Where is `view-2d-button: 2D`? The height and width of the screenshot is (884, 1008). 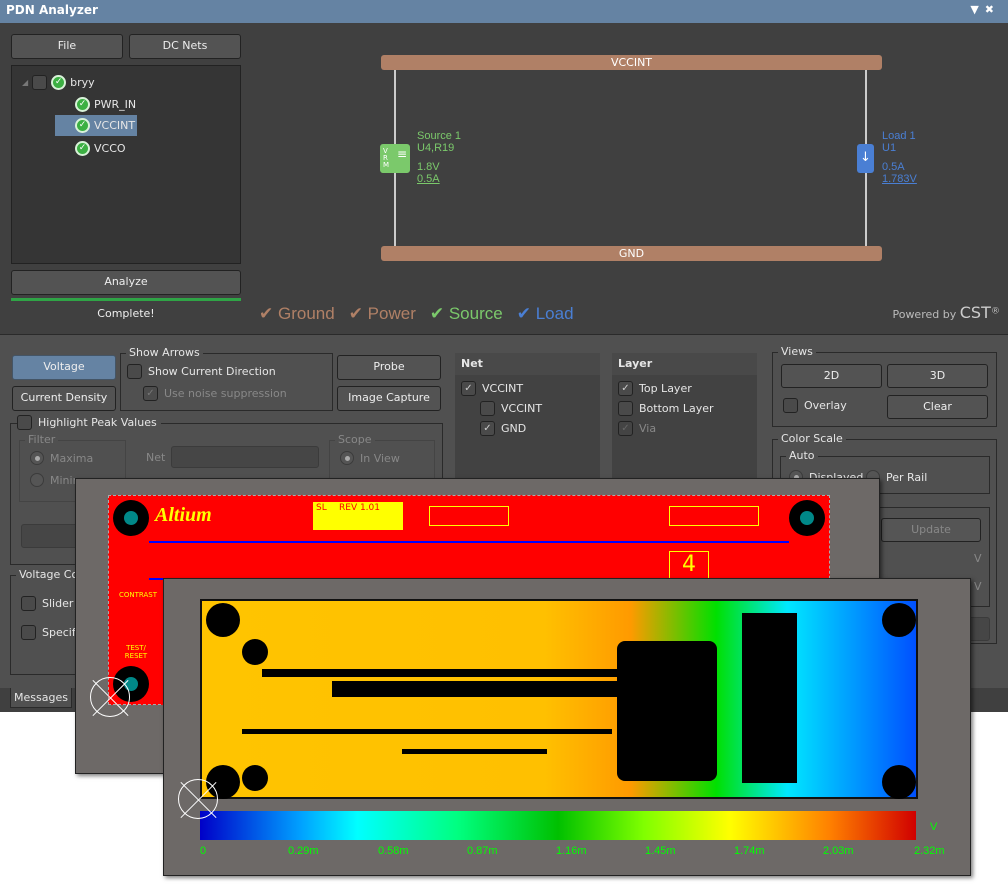
view-2d-button: 2D is located at coordinates (831, 376).